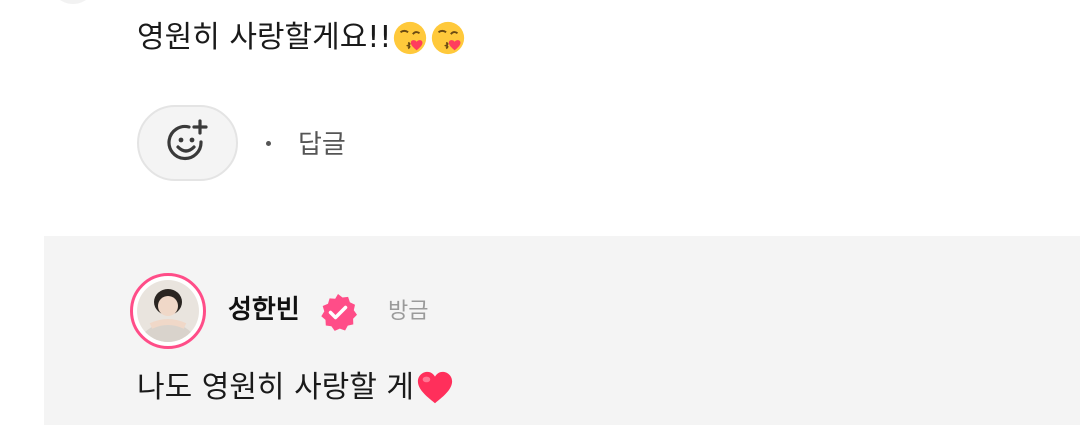 This screenshot has height=425, width=1080. What do you see at coordinates (268, 143) in the screenshot?
I see `separator-dot` at bounding box center [268, 143].